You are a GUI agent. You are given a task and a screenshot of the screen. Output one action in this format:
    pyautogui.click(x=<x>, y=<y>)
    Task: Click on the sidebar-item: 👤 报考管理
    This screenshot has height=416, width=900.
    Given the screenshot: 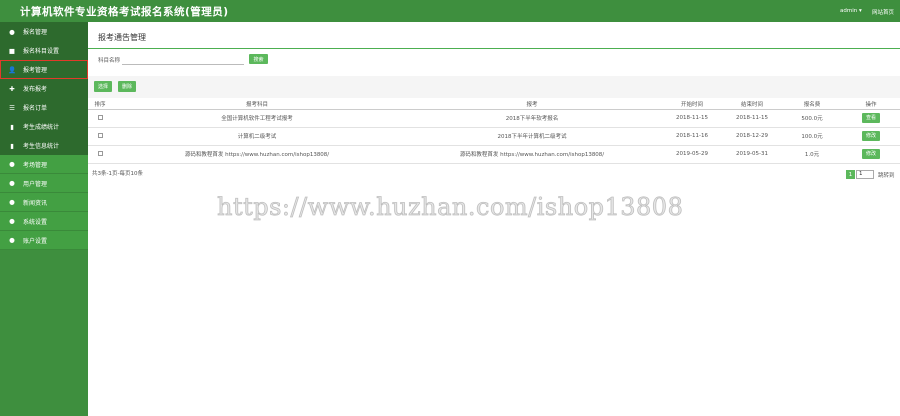 What is the action you would take?
    pyautogui.click(x=44, y=69)
    